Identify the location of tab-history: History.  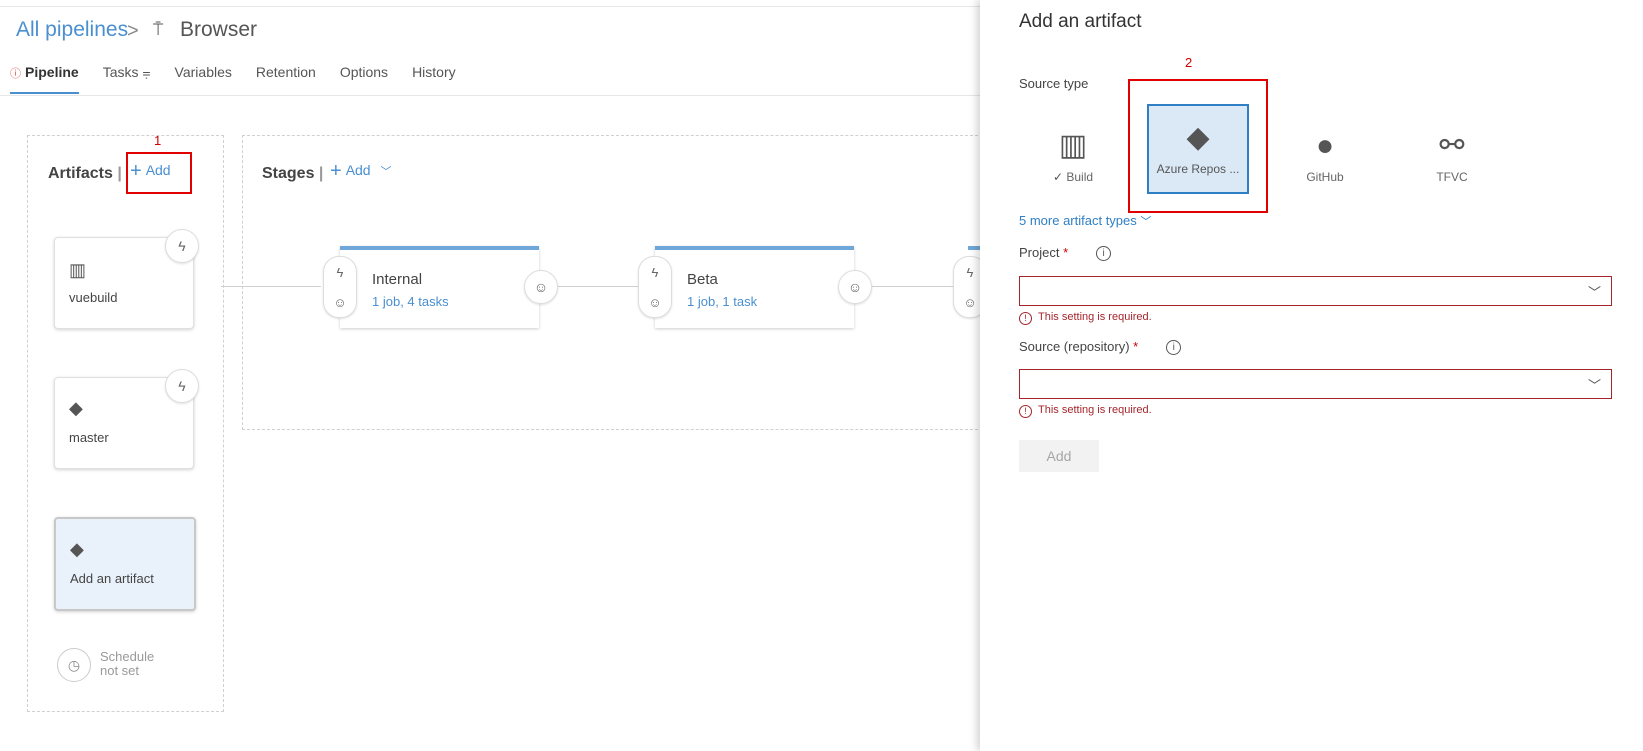
(434, 79).